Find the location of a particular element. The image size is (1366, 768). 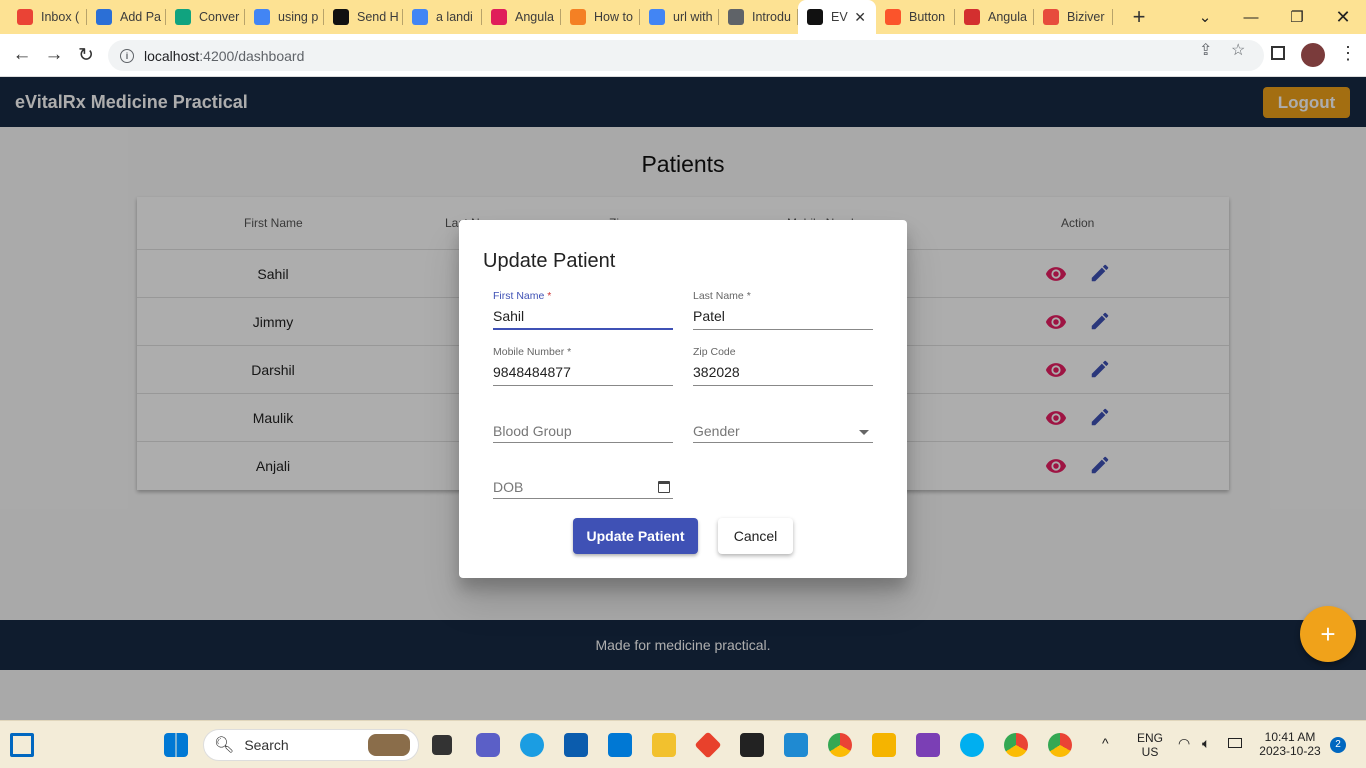

mobile-number-input: 9848484877 is located at coordinates (532, 372).